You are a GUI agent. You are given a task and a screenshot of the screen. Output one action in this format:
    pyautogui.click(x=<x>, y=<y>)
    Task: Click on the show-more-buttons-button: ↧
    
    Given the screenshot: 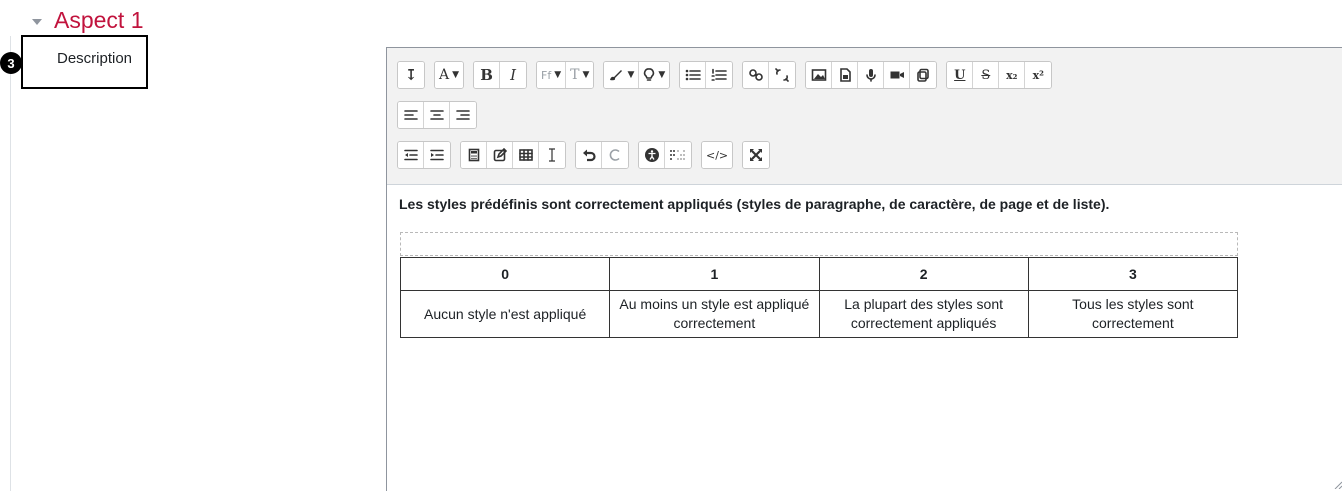 What is the action you would take?
    pyautogui.click(x=411, y=75)
    